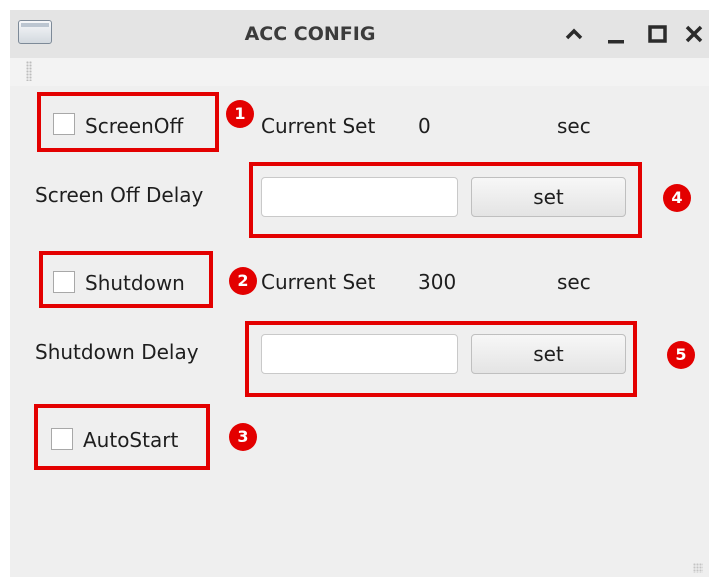 The height and width of the screenshot is (577, 709). I want to click on screen-off-delay-label: Screen Off Delay, so click(119, 195).